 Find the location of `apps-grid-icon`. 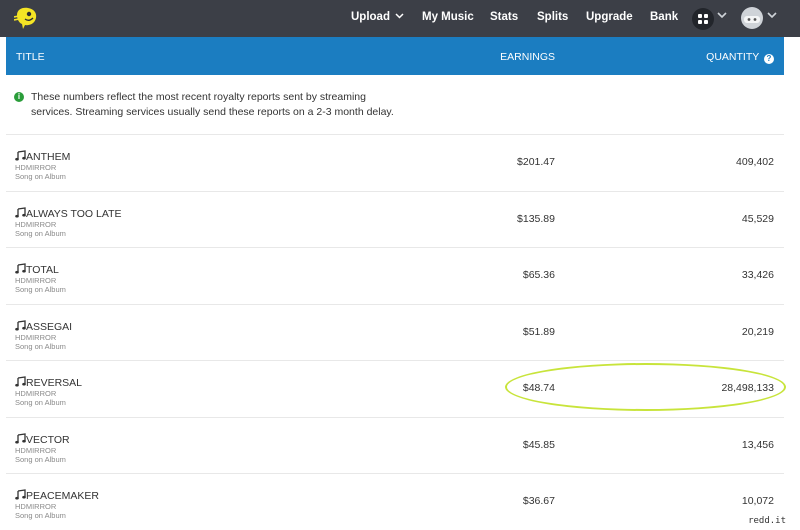

apps-grid-icon is located at coordinates (703, 19).